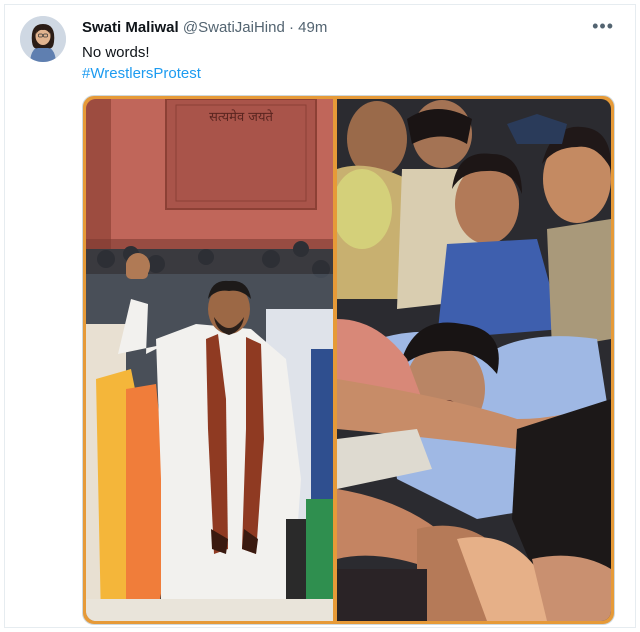  What do you see at coordinates (141, 73) in the screenshot?
I see `hashtag-link: #WrestlersProtest` at bounding box center [141, 73].